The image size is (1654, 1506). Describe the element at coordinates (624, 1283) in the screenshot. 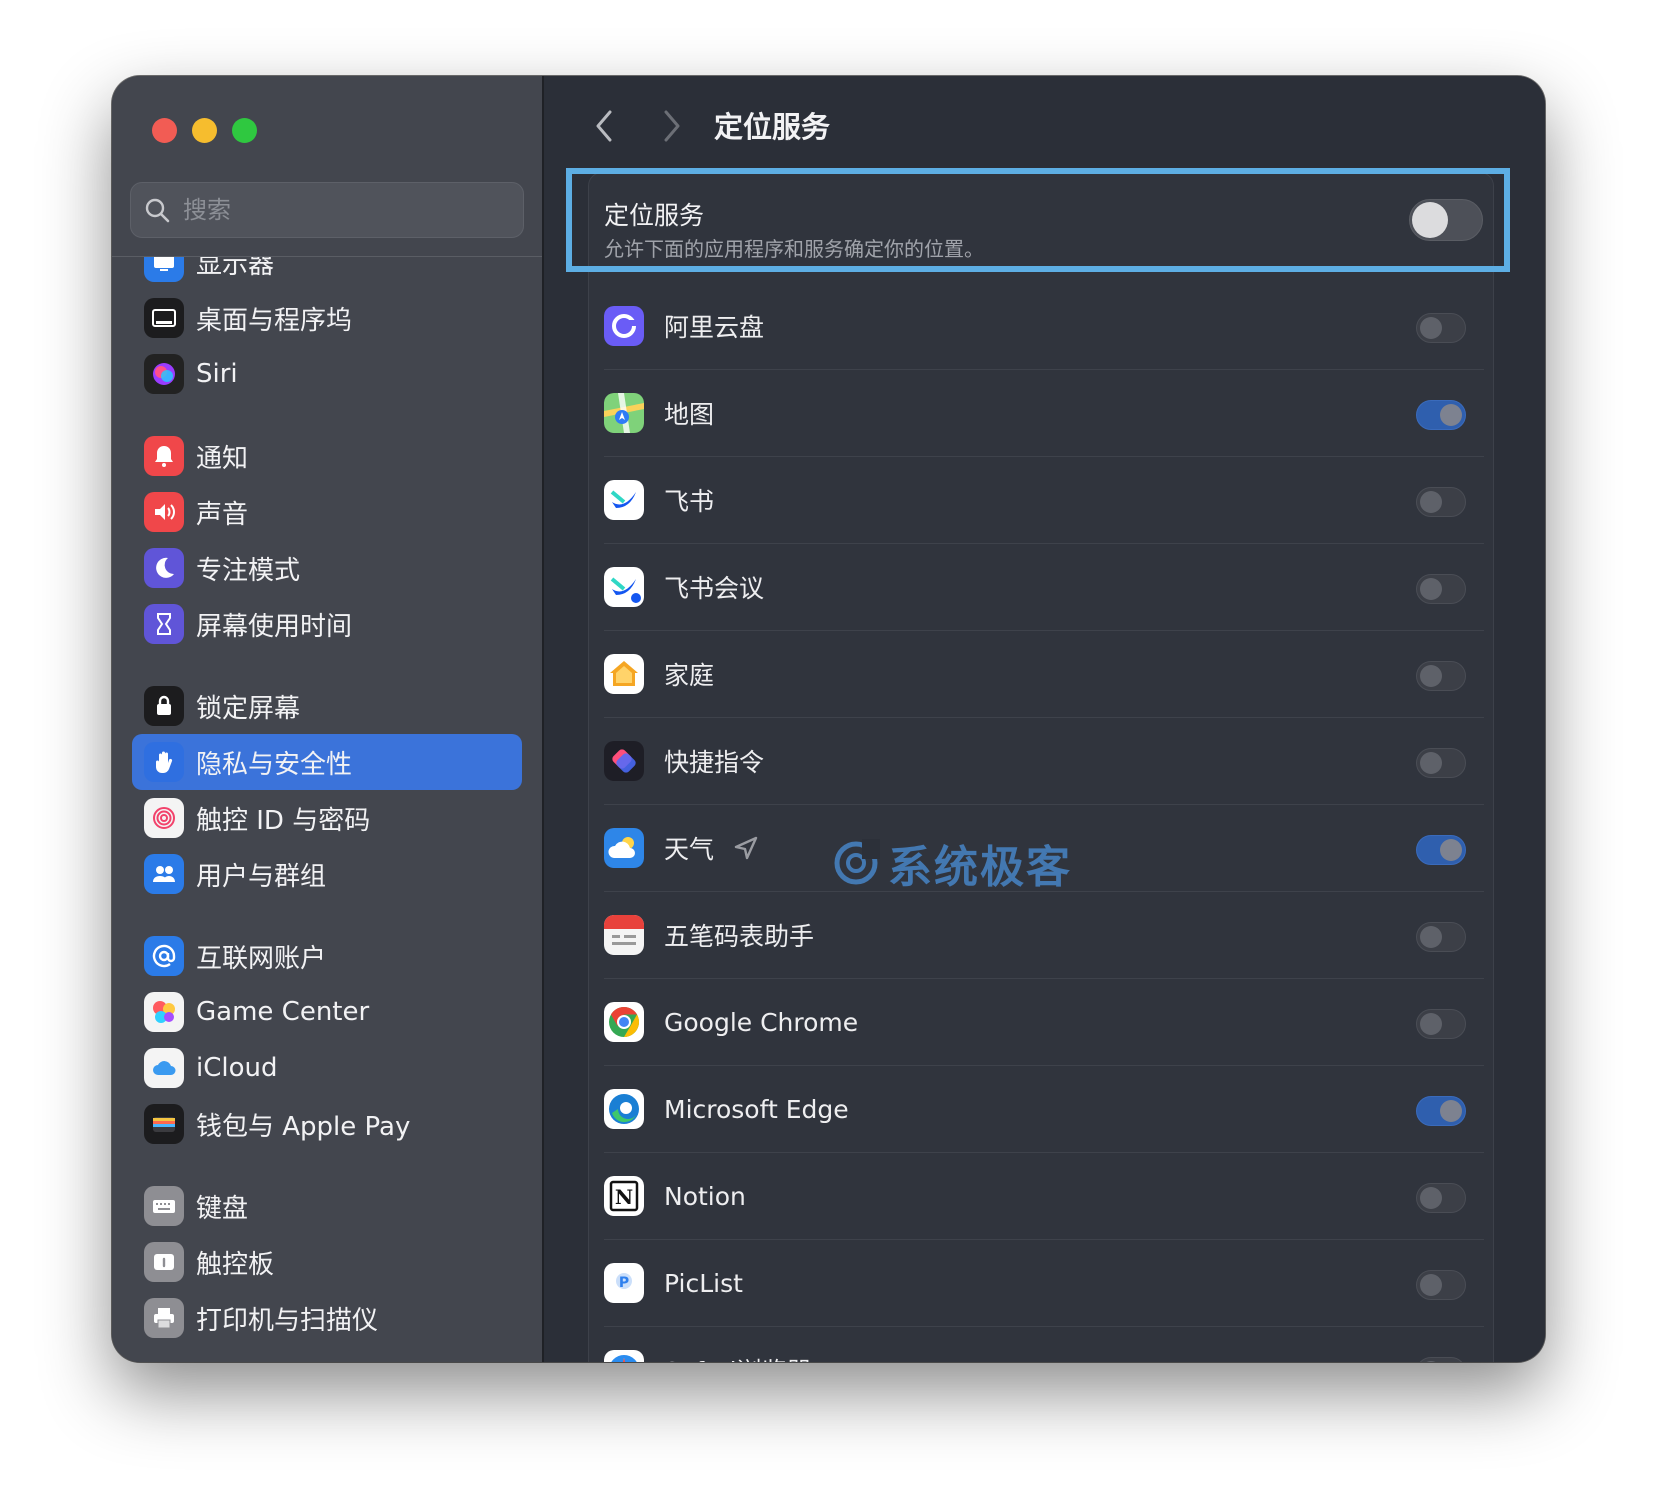

I see `svg-text: P` at that location.